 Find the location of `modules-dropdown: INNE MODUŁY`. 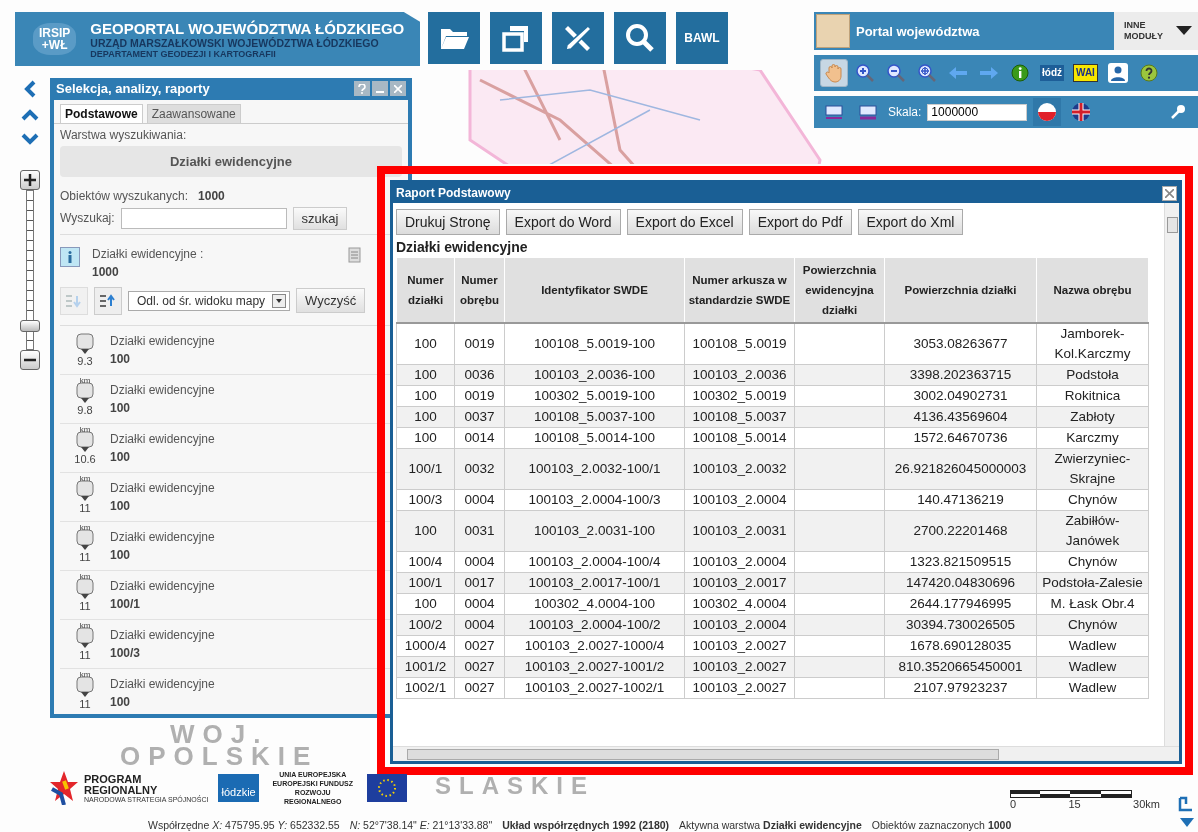

modules-dropdown: INNE MODUŁY is located at coordinates (1156, 31).